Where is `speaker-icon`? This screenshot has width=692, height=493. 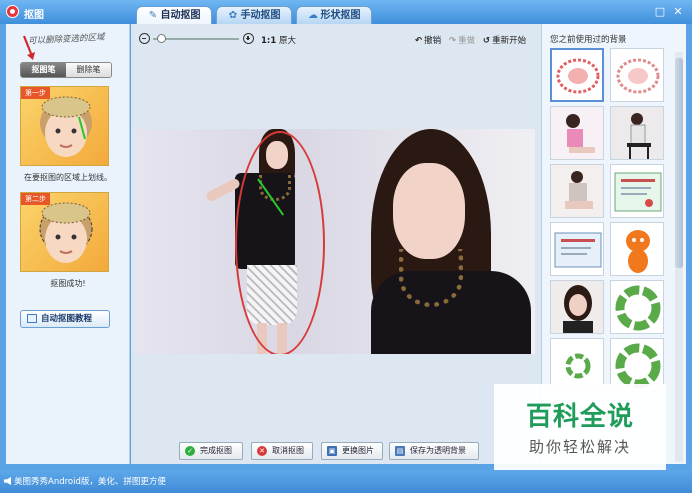 speaker-icon is located at coordinates (7, 481).